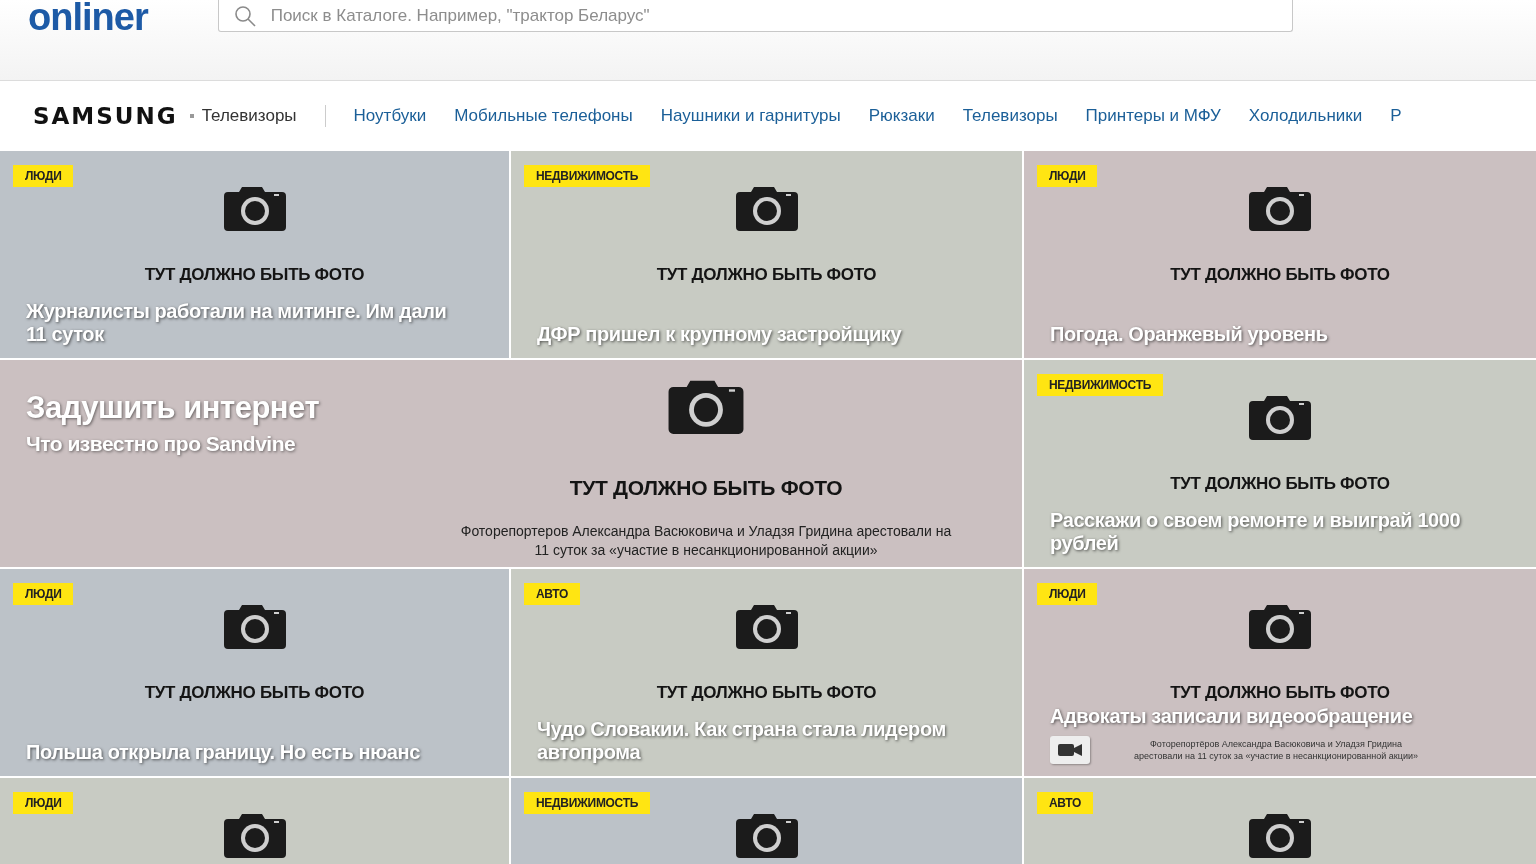 This screenshot has height=864, width=1536. I want to click on search-box: Поиск в Каталоге. Например, "трактор Беларус", so click(755, 16).